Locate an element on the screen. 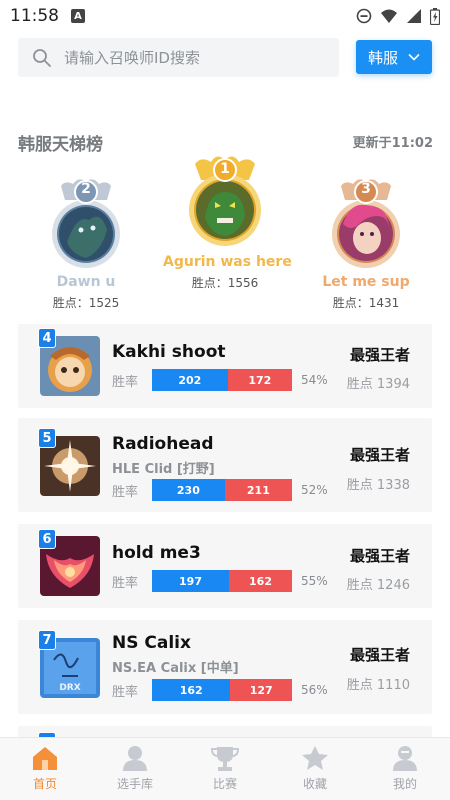 This screenshot has width=450, height=800. rank-badge: 4 is located at coordinates (47, 338).